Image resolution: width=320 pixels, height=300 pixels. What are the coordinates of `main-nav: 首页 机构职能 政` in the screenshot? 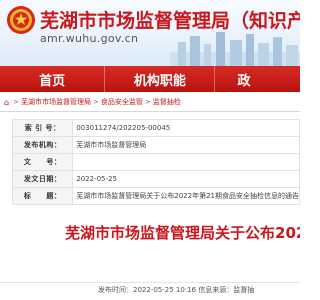 It's located at (150, 79).